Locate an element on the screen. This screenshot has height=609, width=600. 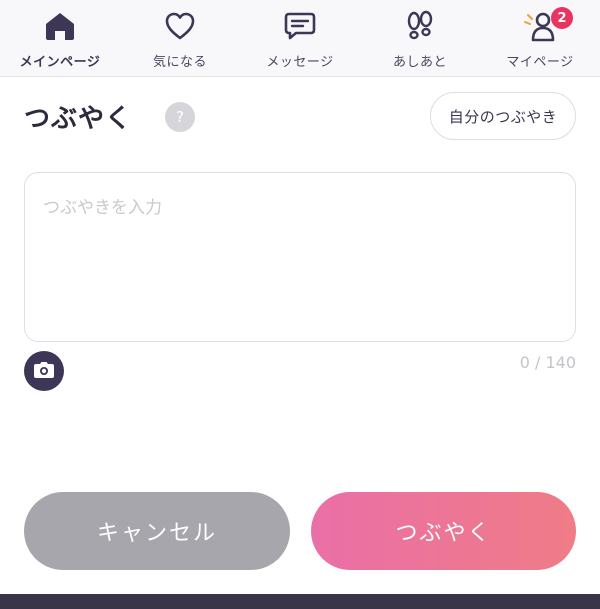
footprints-icon is located at coordinates (420, 26).